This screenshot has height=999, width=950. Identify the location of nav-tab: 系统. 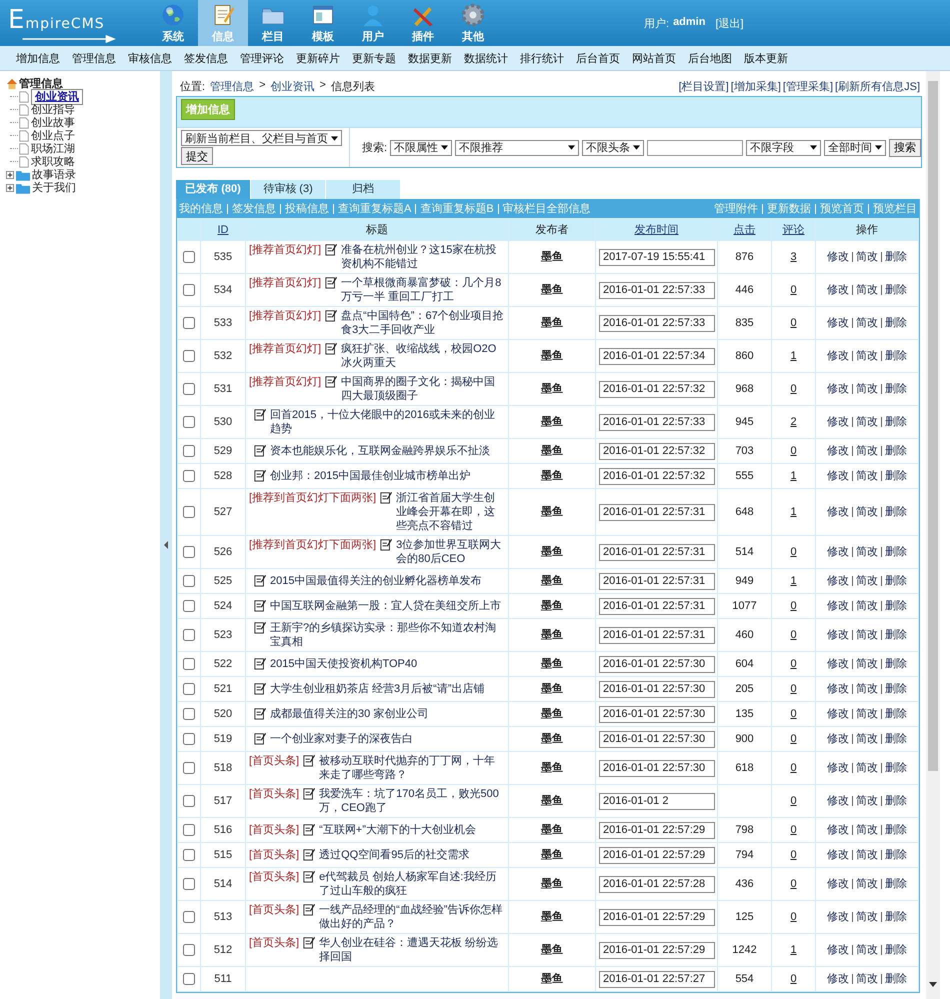
(173, 23).